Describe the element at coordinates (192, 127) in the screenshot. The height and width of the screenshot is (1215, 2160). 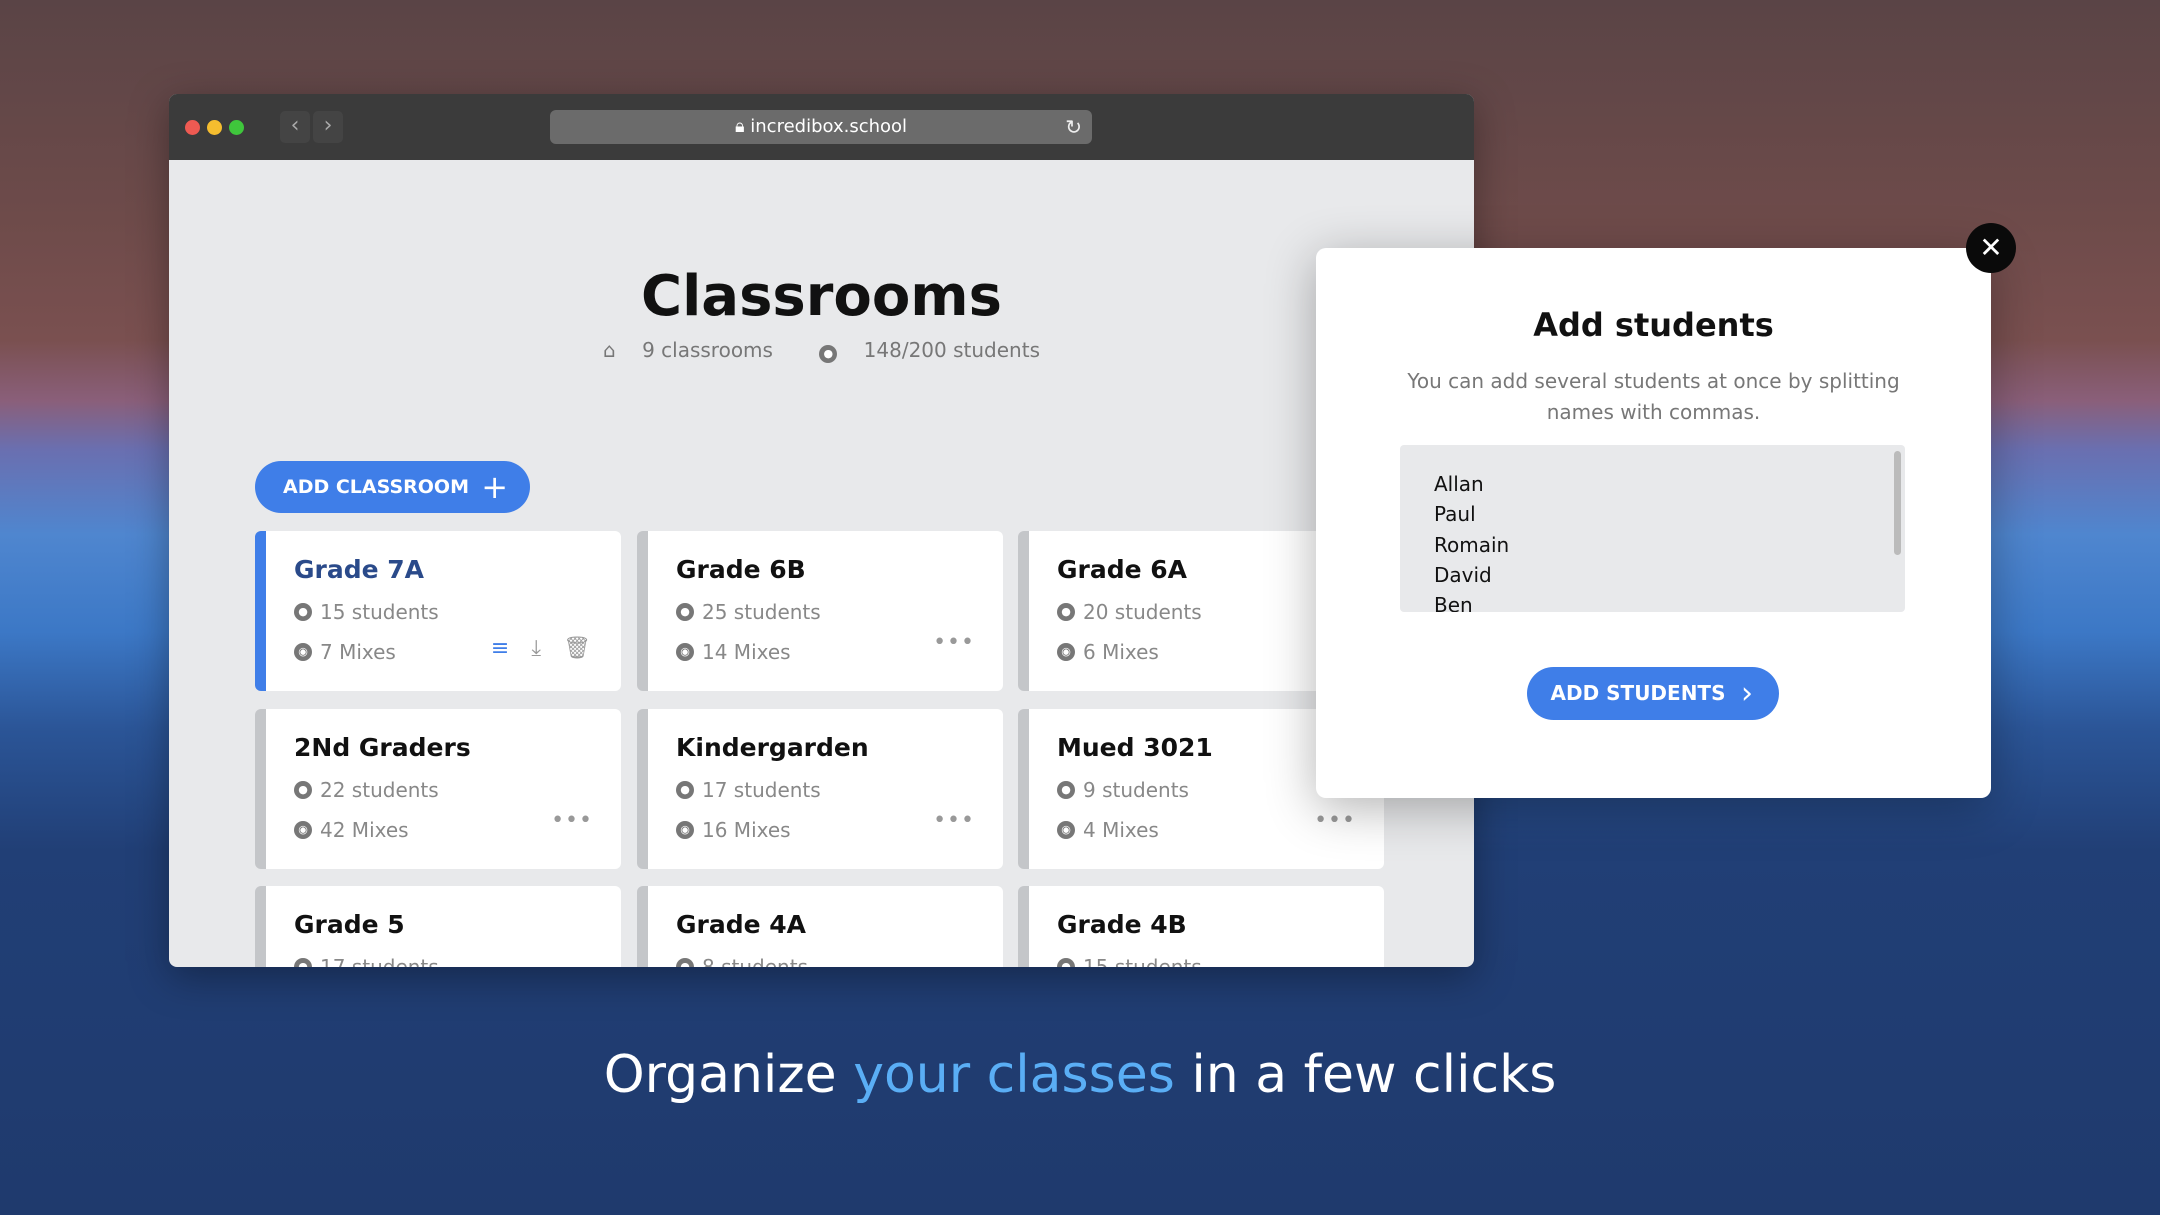
I see `close-window-button` at that location.